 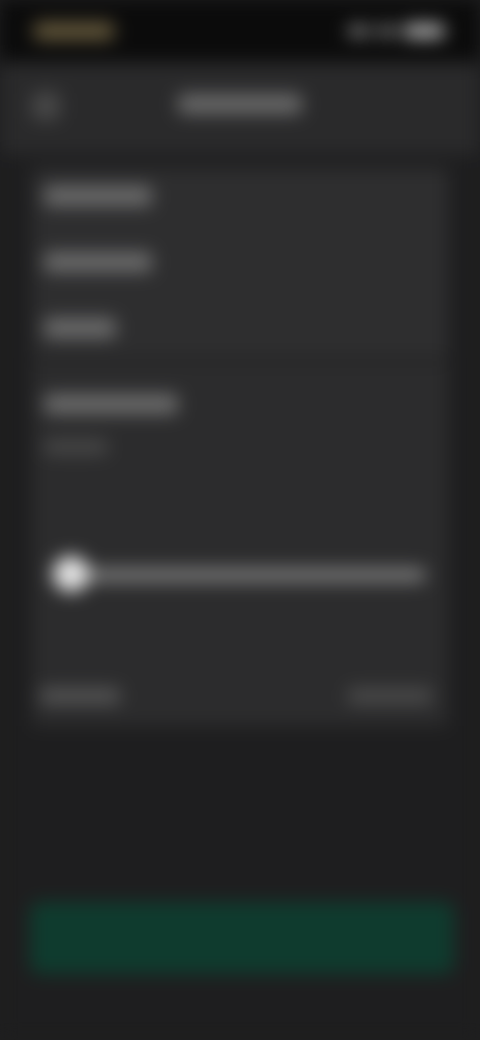 What do you see at coordinates (239, 574) in the screenshot?
I see `brightness-slider` at bounding box center [239, 574].